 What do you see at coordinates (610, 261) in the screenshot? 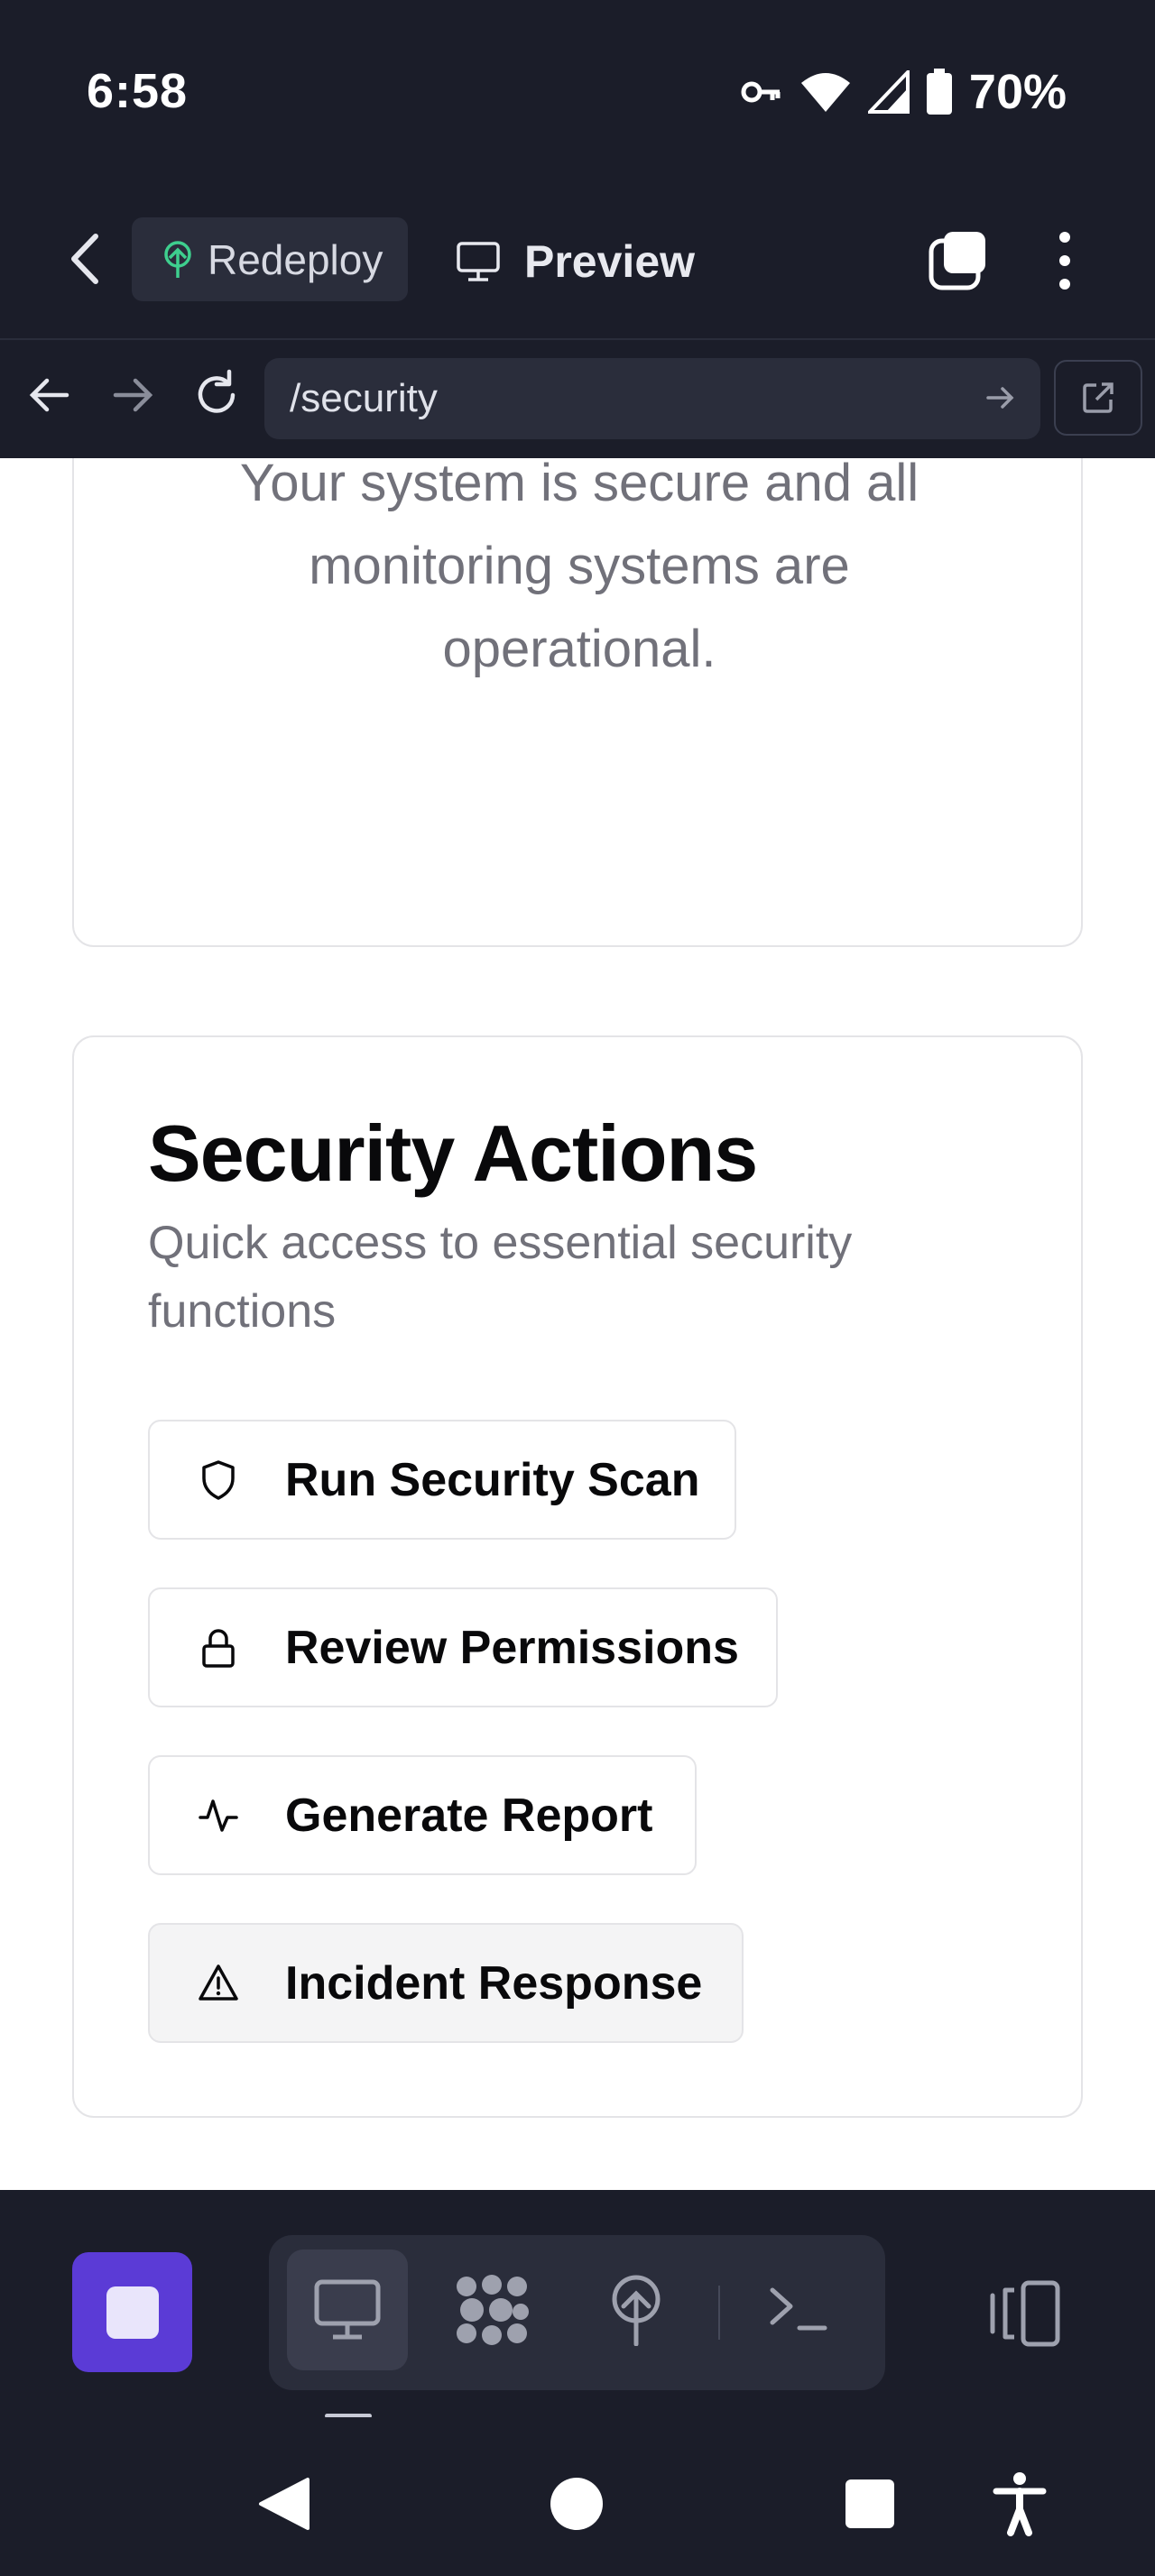
I see `preview-label: Preview` at bounding box center [610, 261].